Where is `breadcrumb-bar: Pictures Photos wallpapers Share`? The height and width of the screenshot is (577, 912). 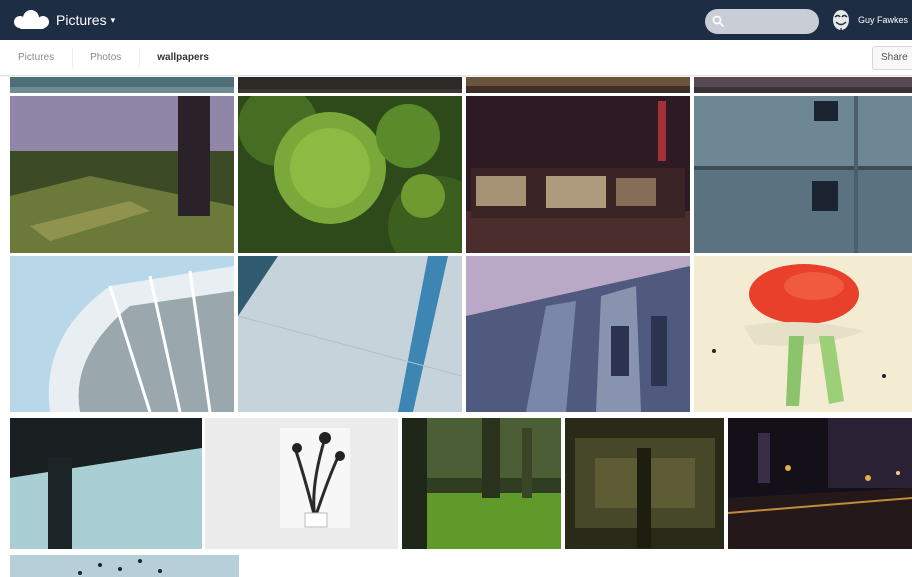 breadcrumb-bar: Pictures Photos wallpapers Share is located at coordinates (456, 58).